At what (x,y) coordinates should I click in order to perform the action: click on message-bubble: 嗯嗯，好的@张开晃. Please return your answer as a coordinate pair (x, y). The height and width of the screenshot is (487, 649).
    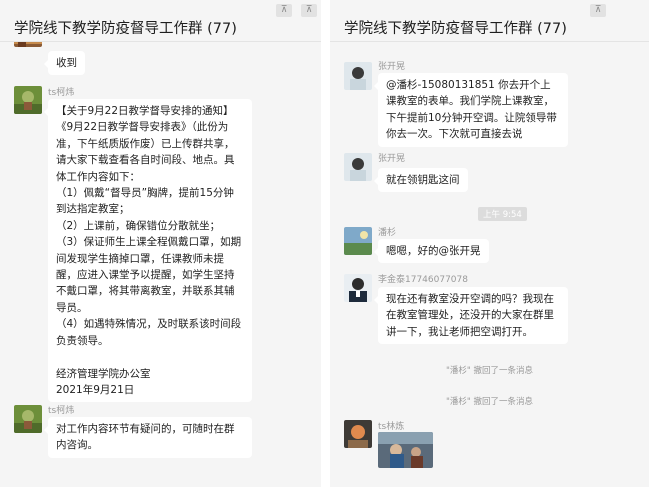
    Looking at the image, I should click on (431, 251).